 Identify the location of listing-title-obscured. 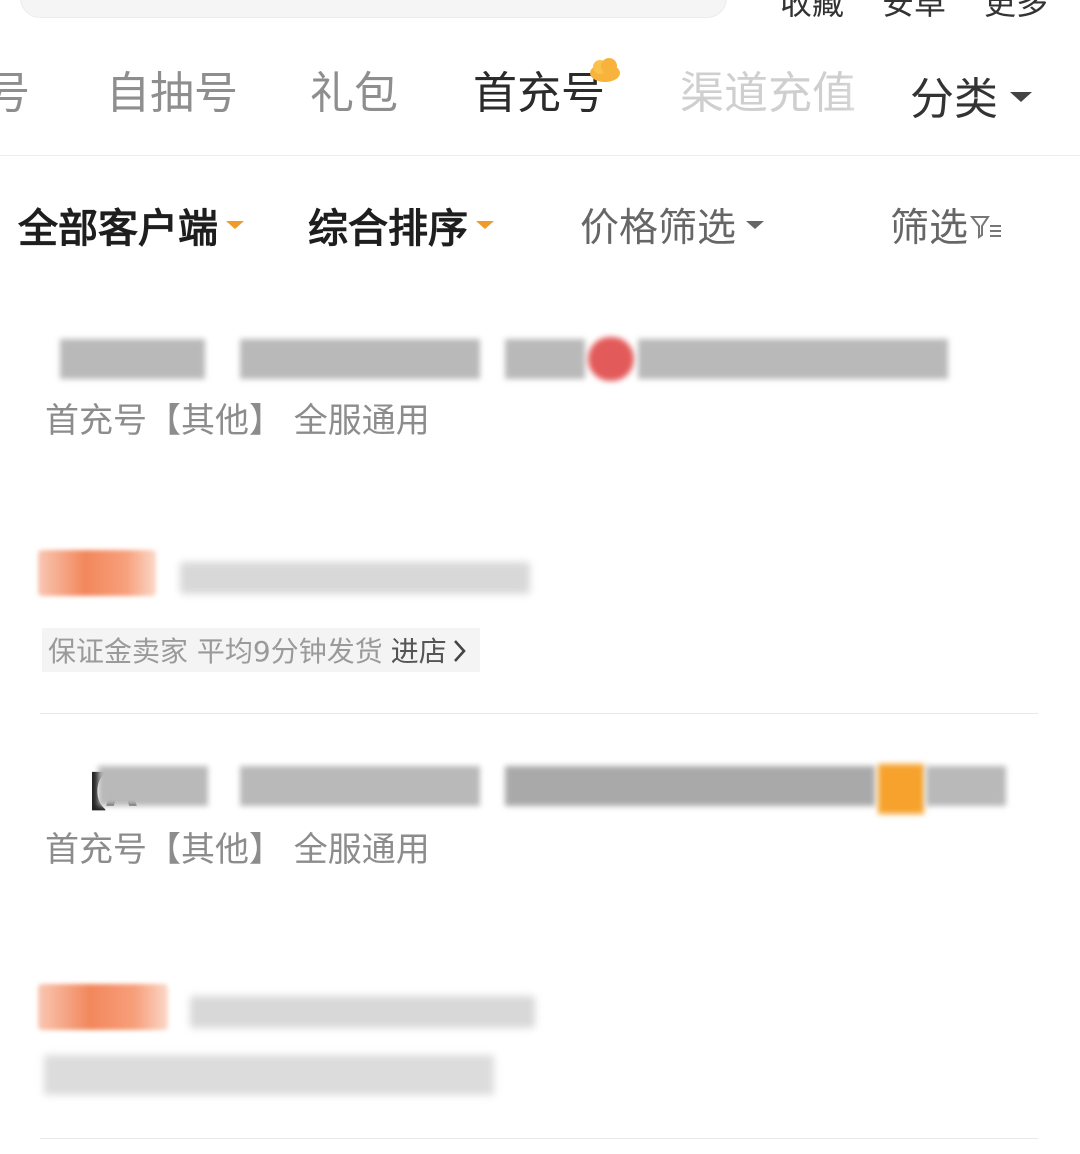
(505, 358).